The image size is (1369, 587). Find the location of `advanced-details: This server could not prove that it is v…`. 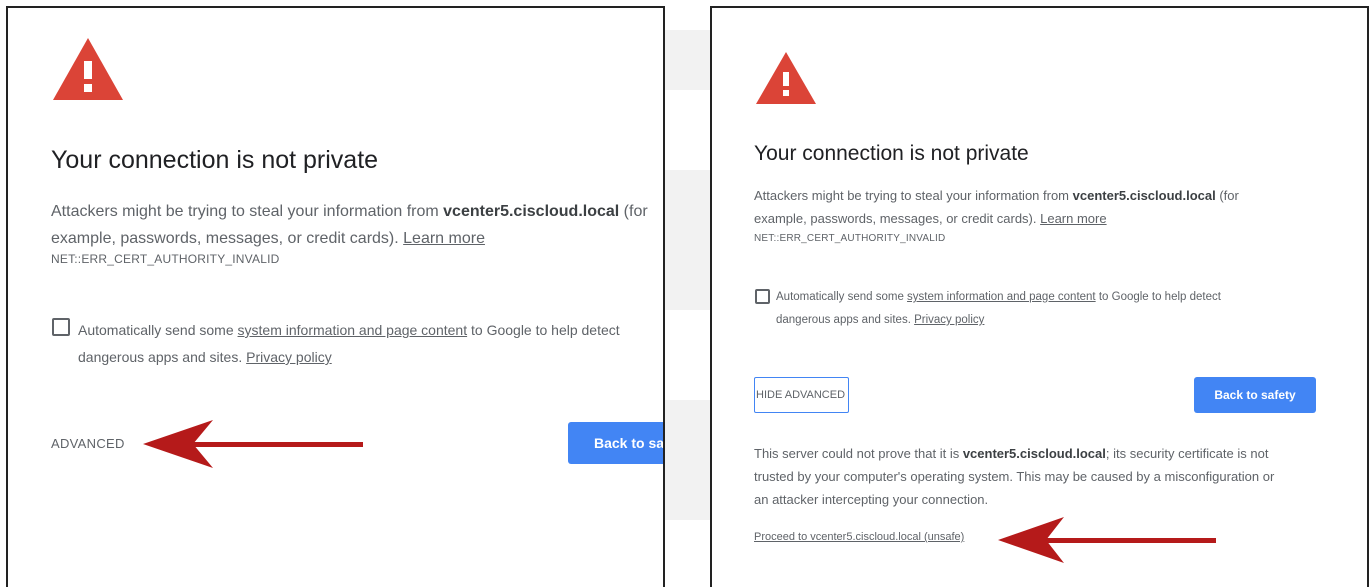

advanced-details: This server could not prove that it is v… is located at coordinates (1014, 476).